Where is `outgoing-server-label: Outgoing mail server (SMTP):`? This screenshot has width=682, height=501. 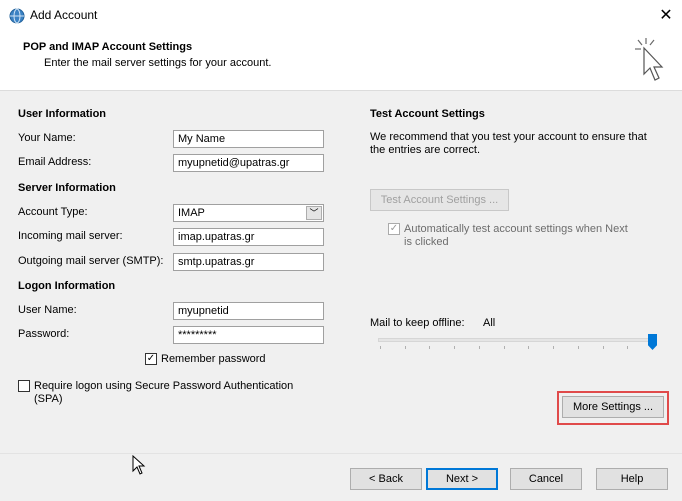 outgoing-server-label: Outgoing mail server (SMTP): is located at coordinates (91, 261).